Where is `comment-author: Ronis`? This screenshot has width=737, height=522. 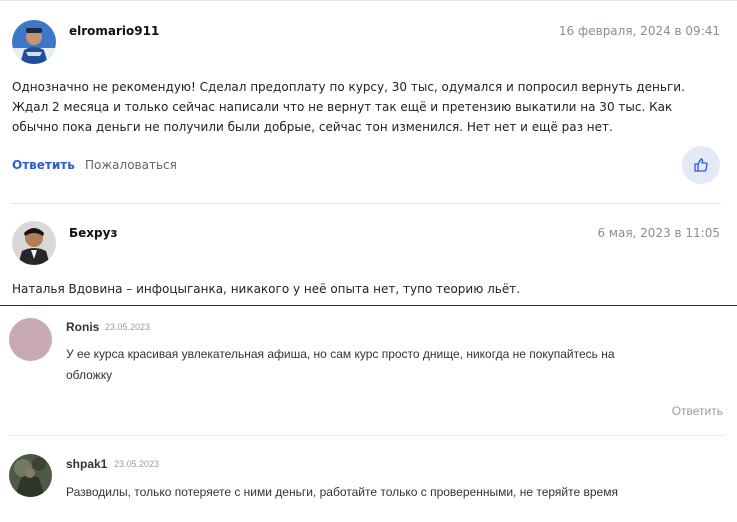
comment-author: Ronis is located at coordinates (82, 327).